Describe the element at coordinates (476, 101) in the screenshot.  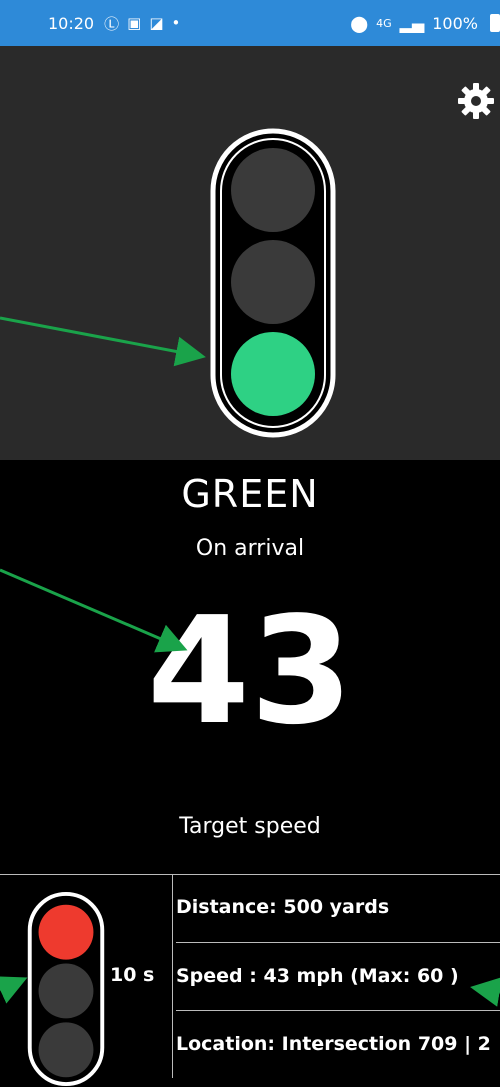
I see `gear-icon` at that location.